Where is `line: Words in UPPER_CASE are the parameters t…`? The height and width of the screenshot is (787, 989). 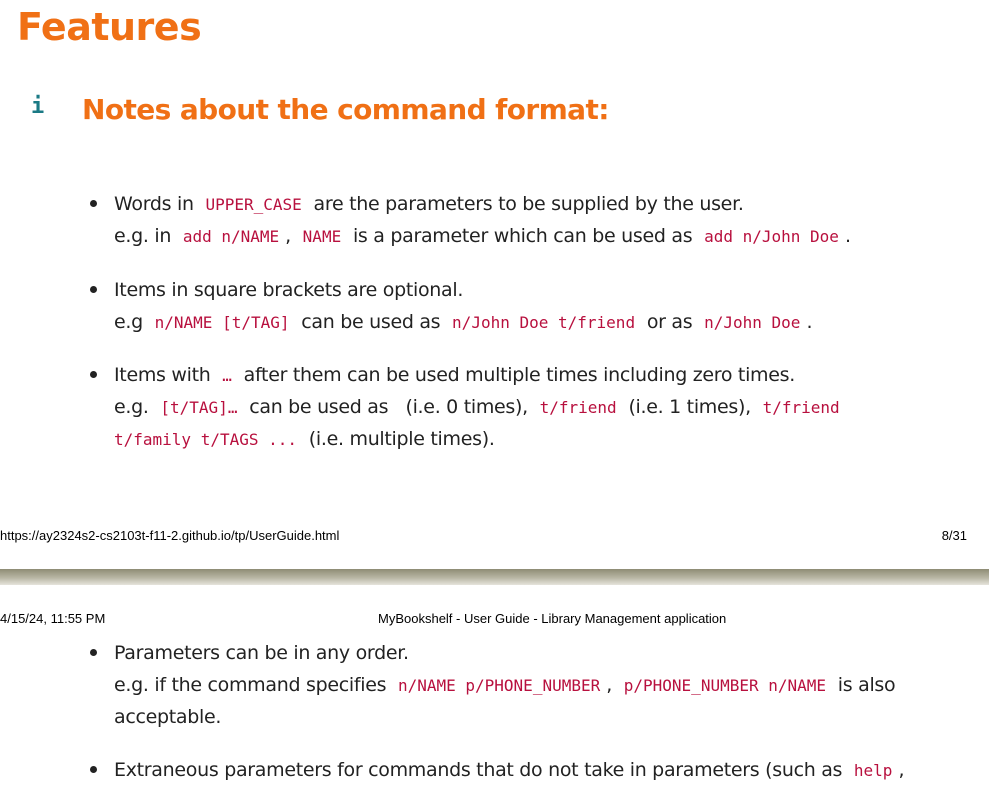 line: Words in UPPER_CASE are the parameters t… is located at coordinates (544, 204).